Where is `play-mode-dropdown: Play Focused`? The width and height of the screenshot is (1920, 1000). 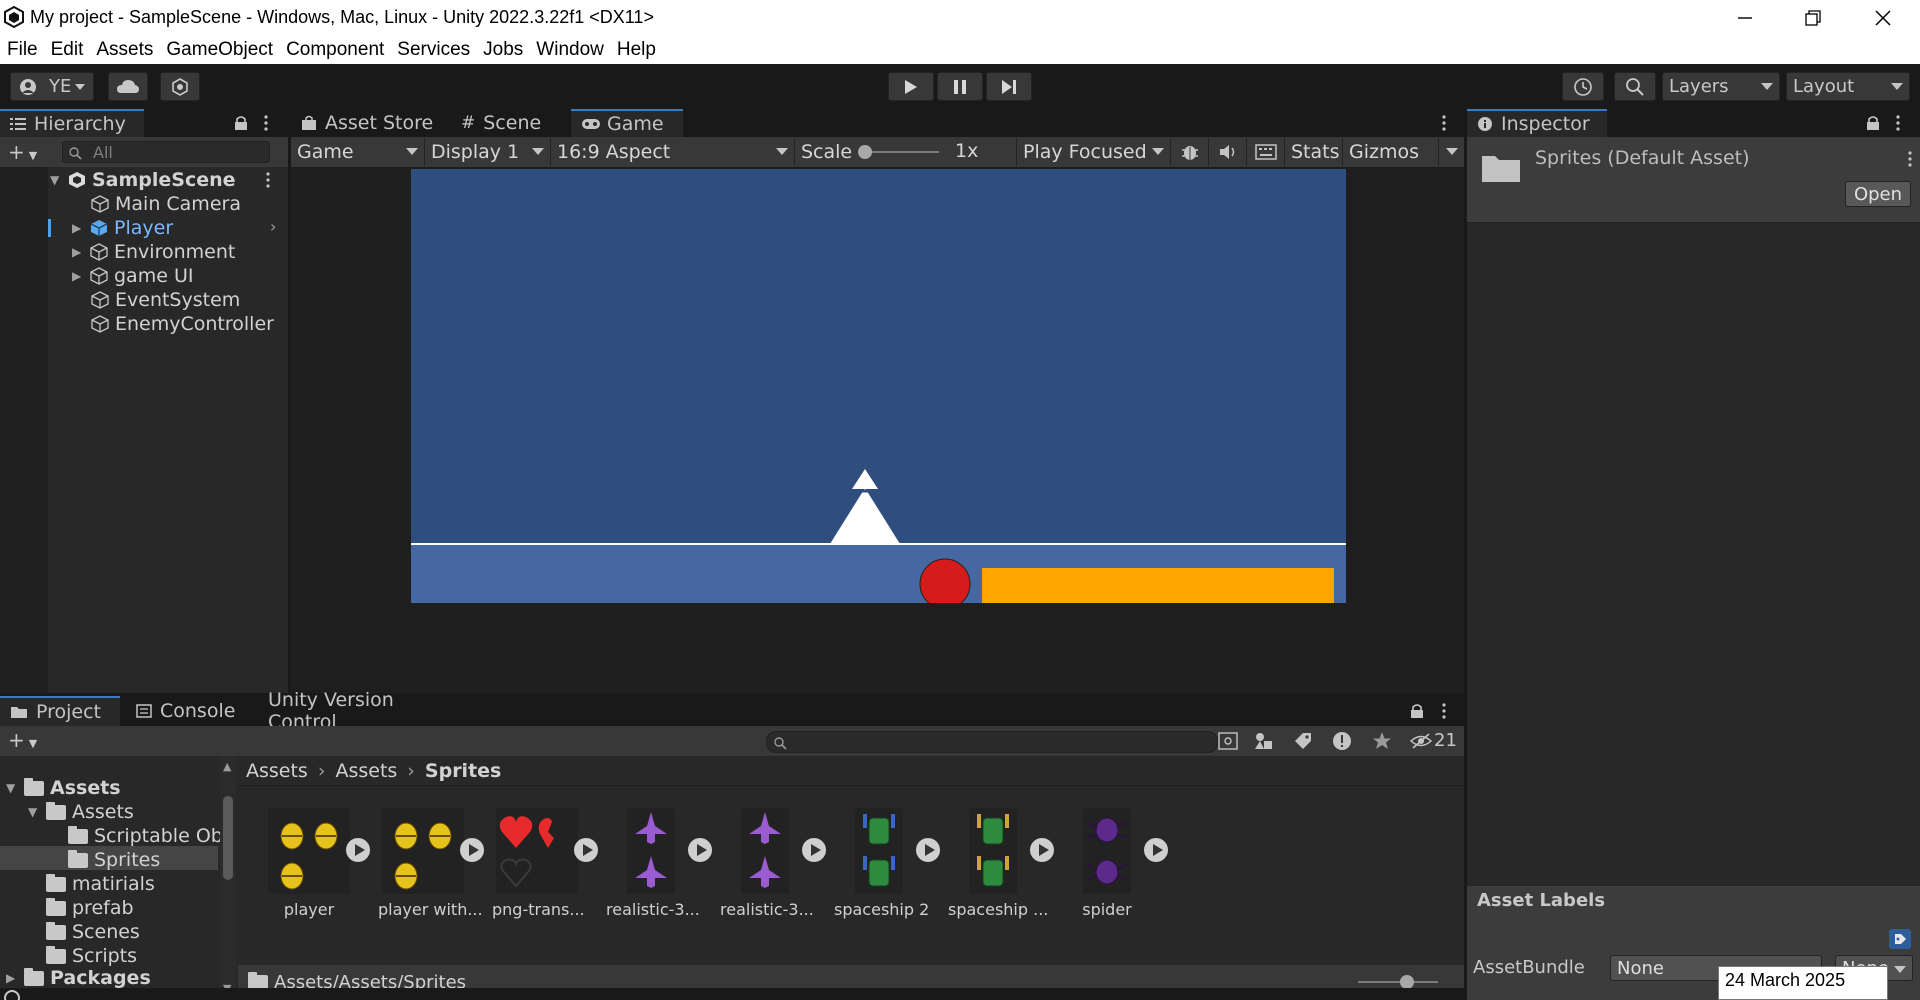
play-mode-dropdown: Play Focused is located at coordinates (1094, 152).